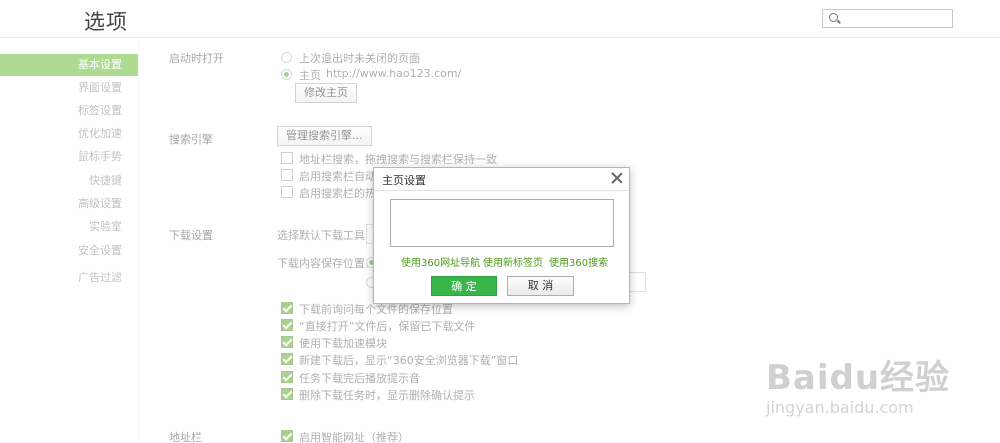 The width and height of the screenshot is (1000, 443). I want to click on watermark-subtext: jingyan.baidu.com, so click(840, 407).